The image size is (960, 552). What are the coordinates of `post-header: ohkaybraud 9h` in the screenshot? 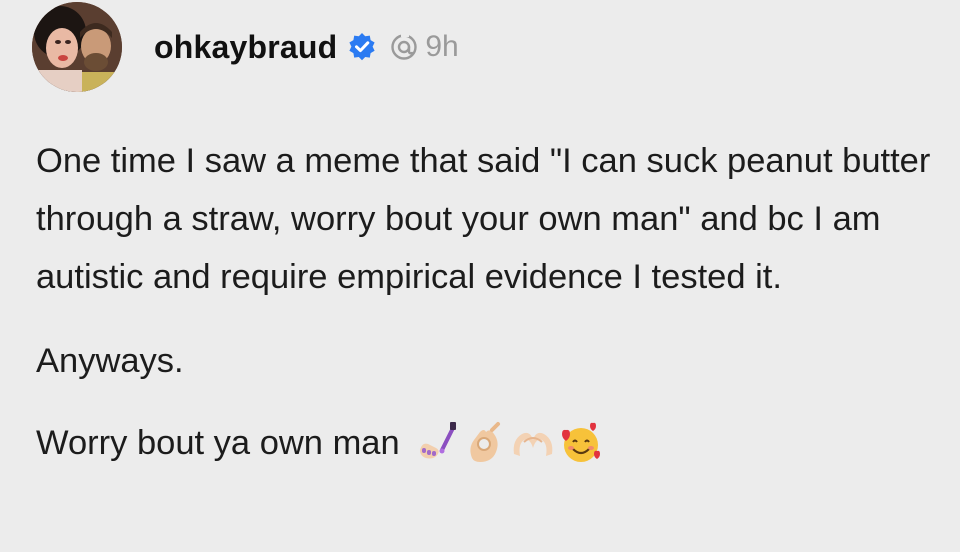 It's located at (245, 47).